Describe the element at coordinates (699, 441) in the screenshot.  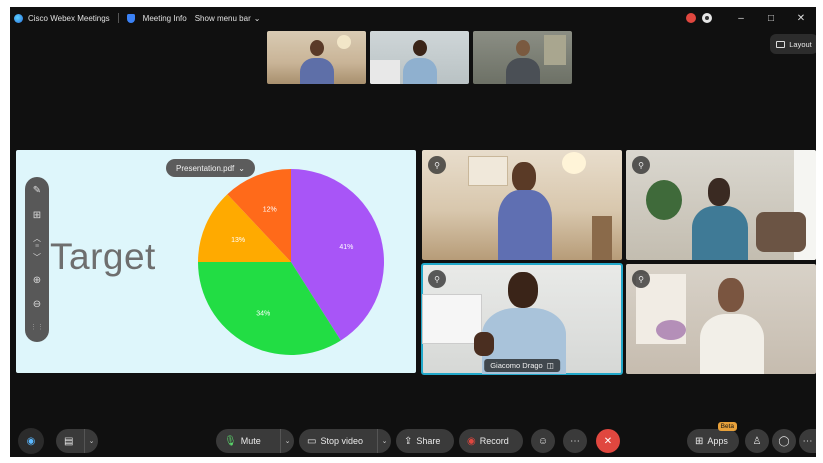
I see `apps-grid-icon: ⊞` at that location.